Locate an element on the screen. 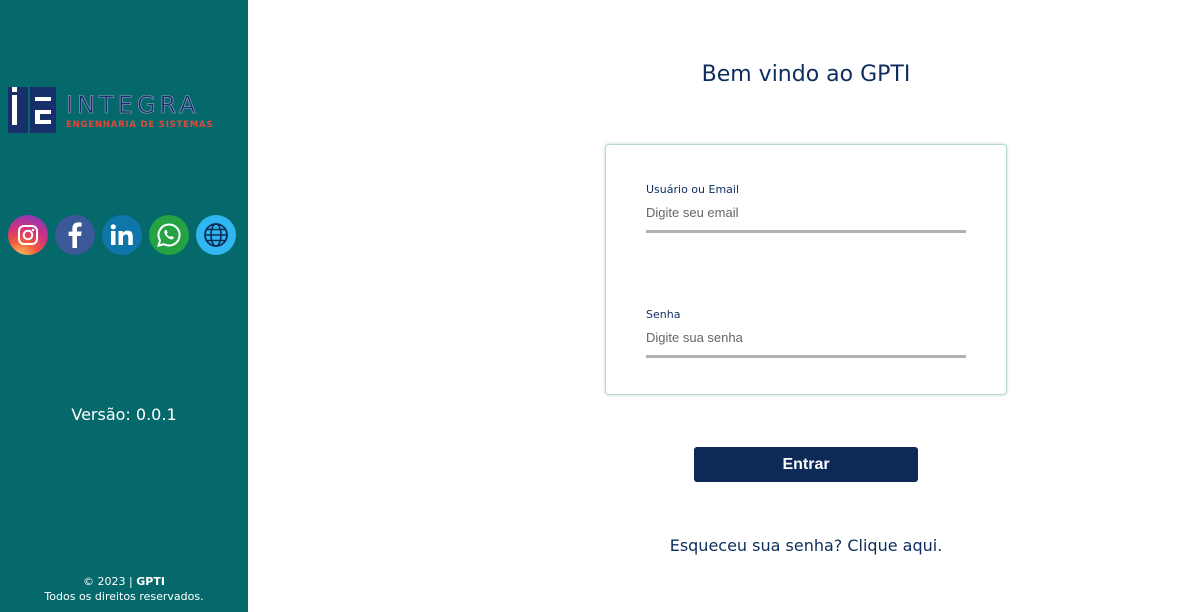  user-field: Usuário ou Email is located at coordinates (806, 208).